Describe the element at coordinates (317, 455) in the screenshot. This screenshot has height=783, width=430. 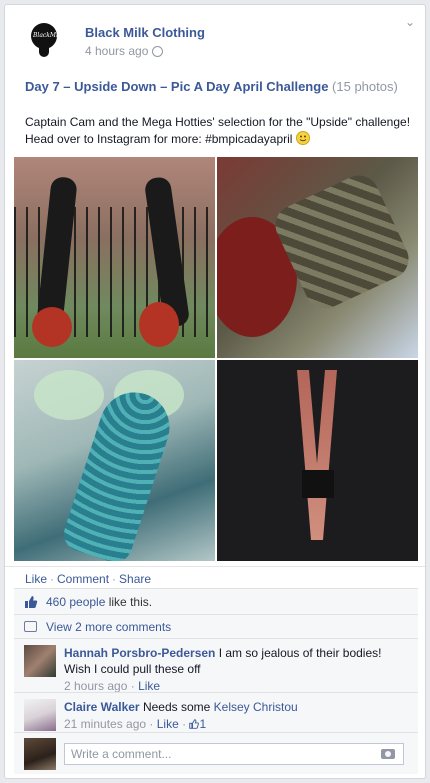
I see `legs-shape` at that location.